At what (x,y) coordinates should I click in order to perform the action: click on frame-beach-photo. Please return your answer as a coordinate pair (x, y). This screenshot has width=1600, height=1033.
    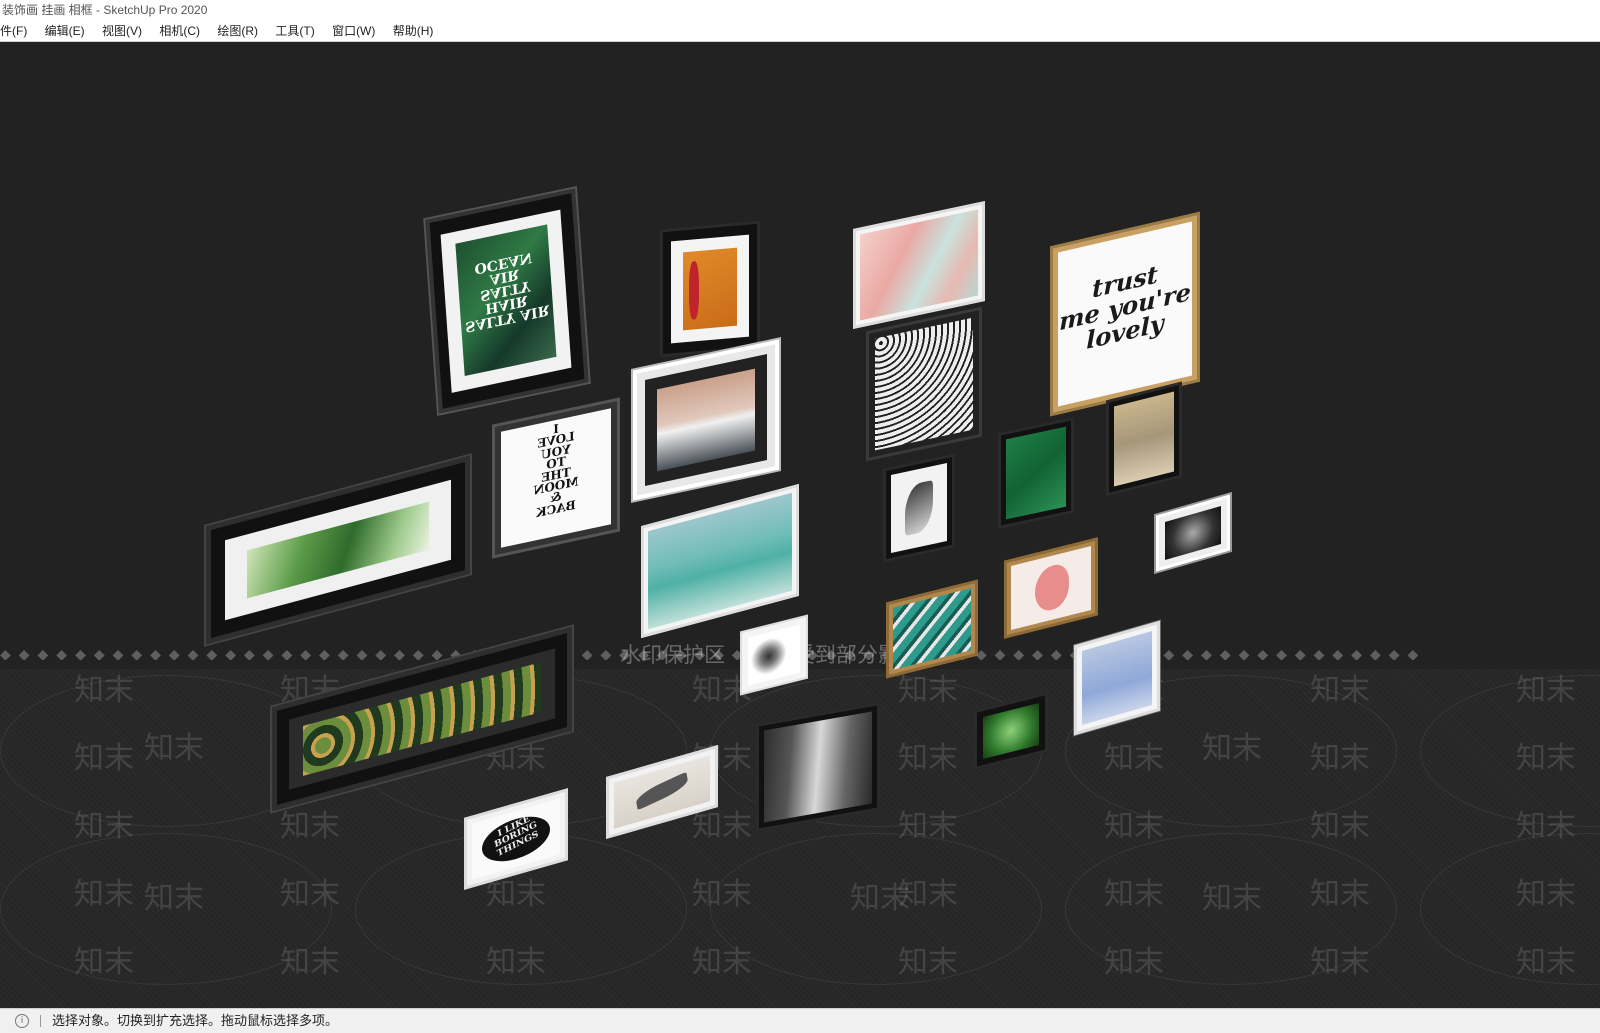
    Looking at the image, I should click on (720, 561).